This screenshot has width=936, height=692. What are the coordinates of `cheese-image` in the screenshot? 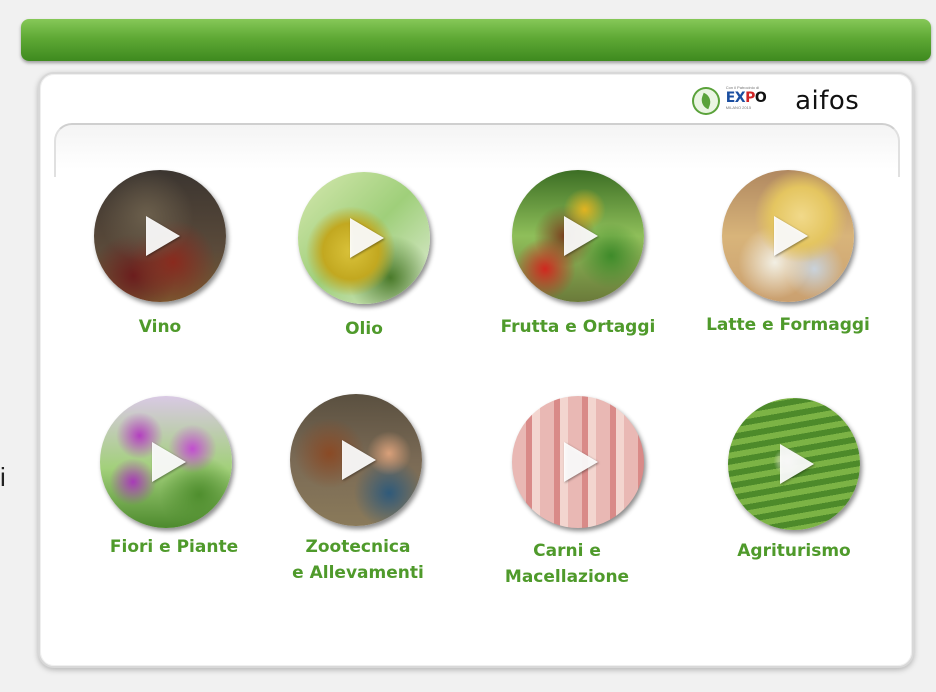 It's located at (788, 236).